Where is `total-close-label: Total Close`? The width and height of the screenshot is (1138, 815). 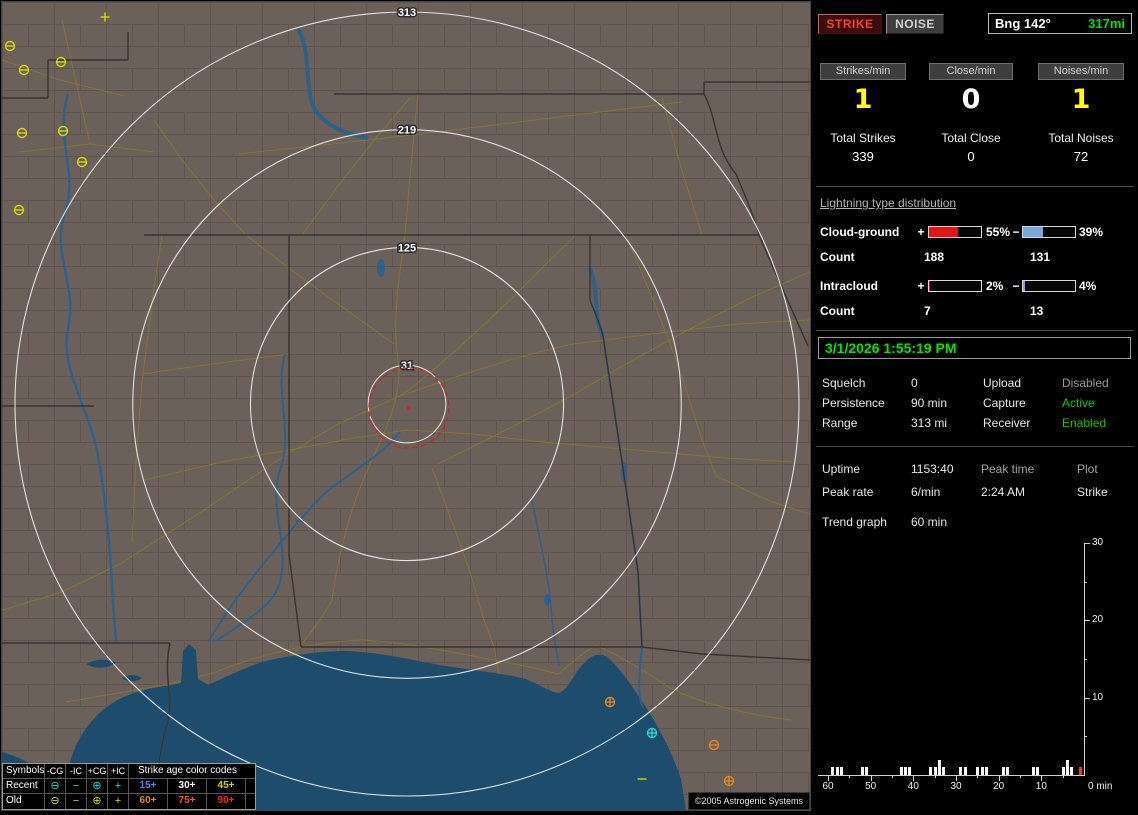
total-close-label: Total Close is located at coordinates (971, 138).